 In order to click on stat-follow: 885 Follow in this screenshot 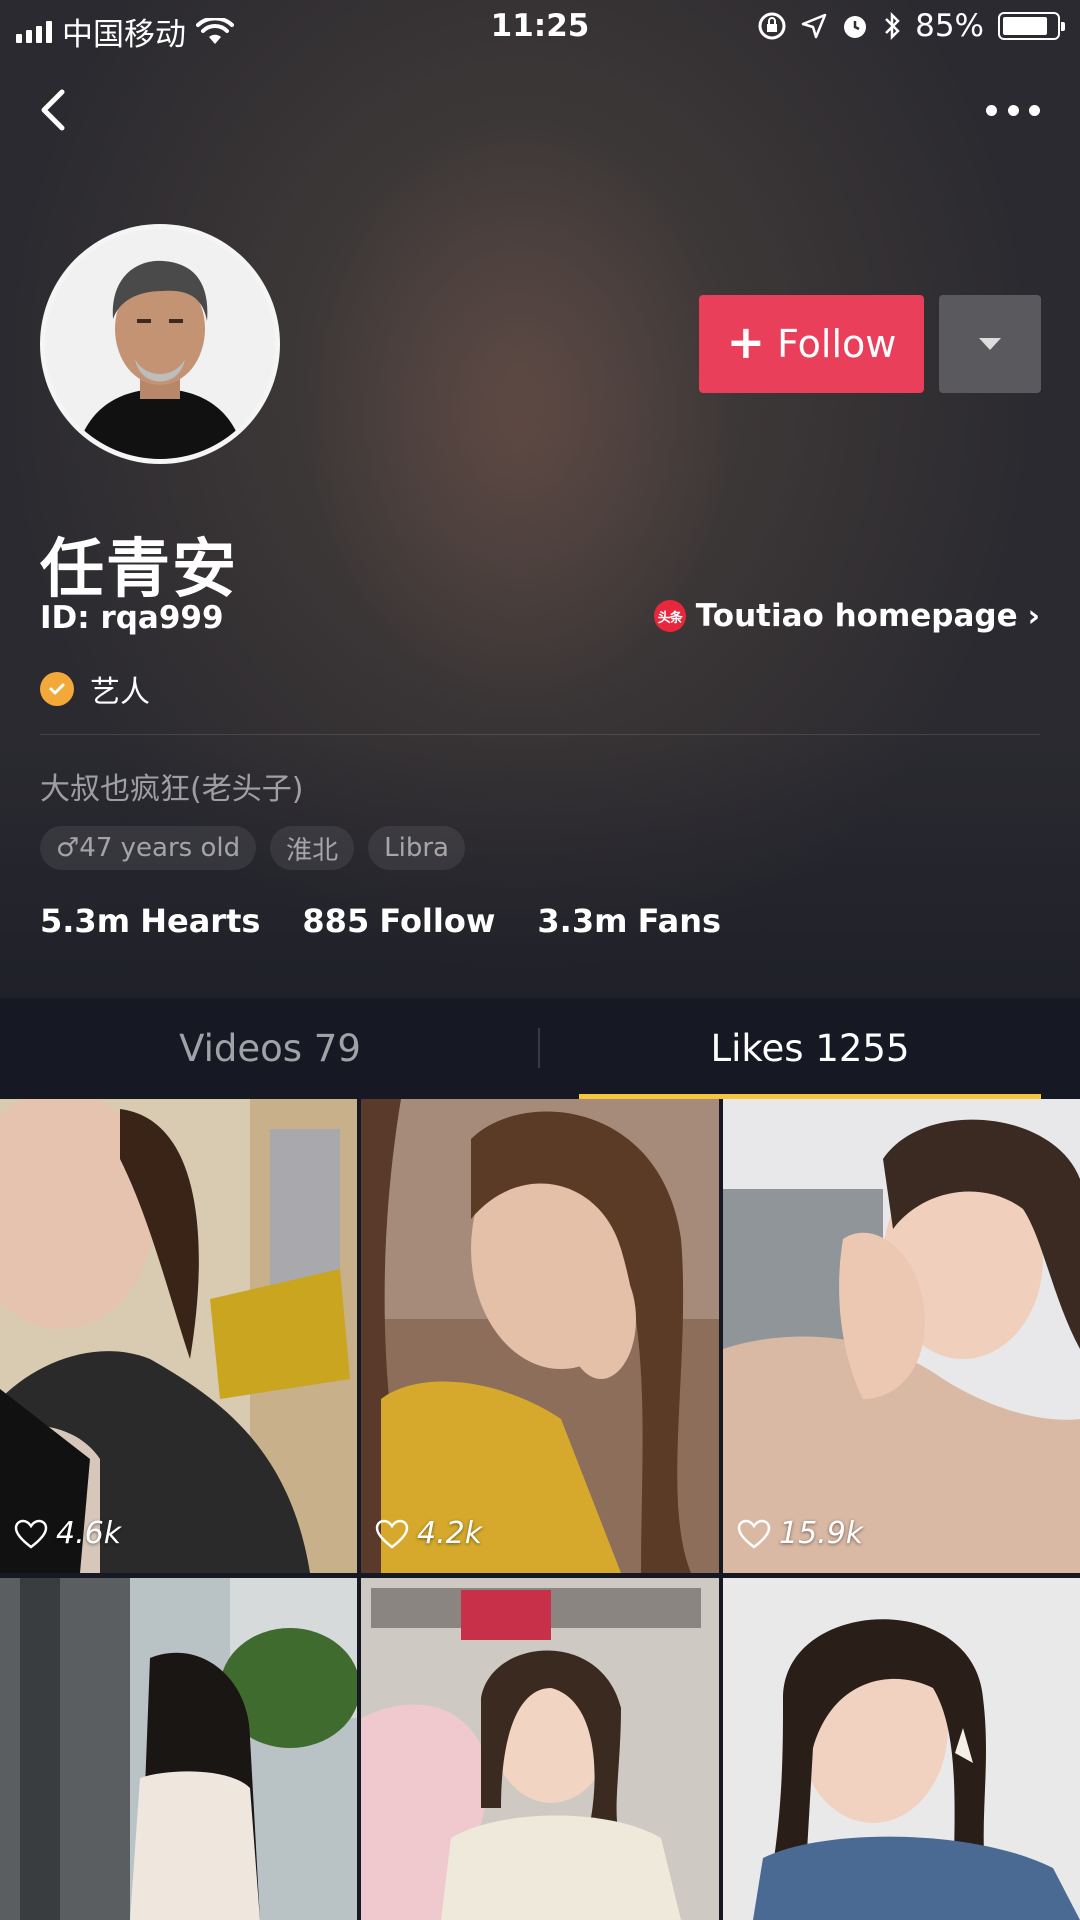, I will do `click(398, 921)`.